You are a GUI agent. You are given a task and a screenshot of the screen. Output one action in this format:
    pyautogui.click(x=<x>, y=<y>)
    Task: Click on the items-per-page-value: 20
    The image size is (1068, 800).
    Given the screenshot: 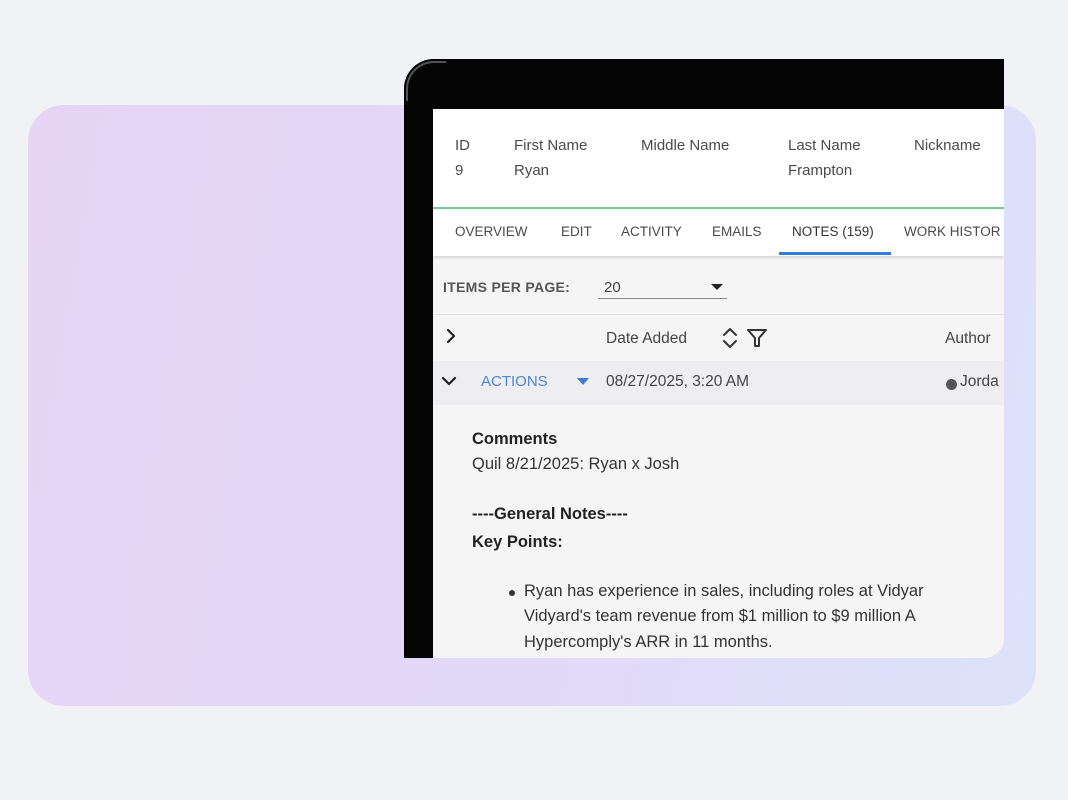 What is the action you would take?
    pyautogui.click(x=612, y=287)
    